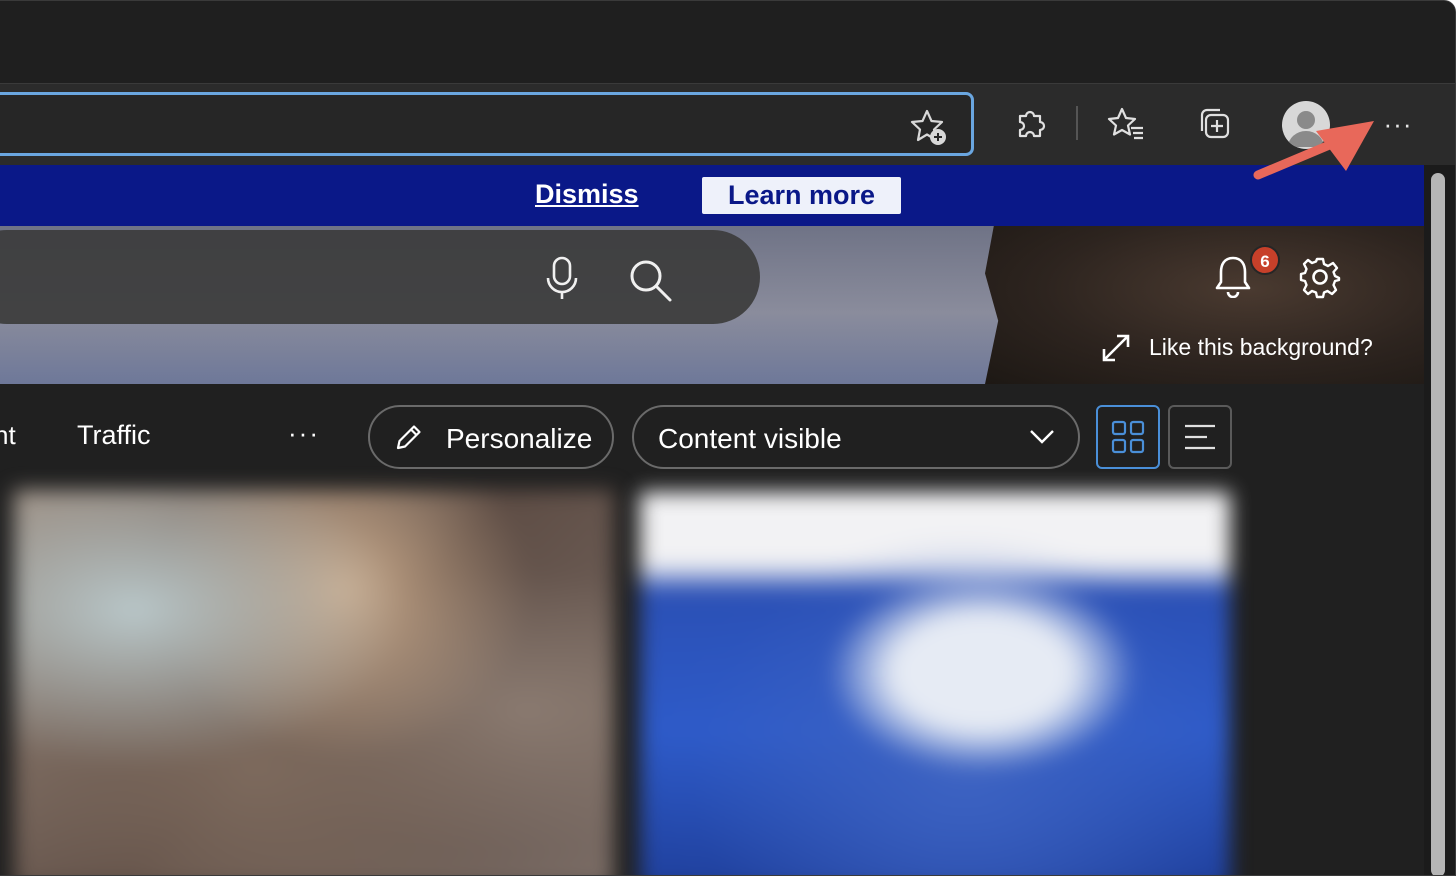 This screenshot has height=876, width=1456. I want to click on title-bar, so click(727, 42).